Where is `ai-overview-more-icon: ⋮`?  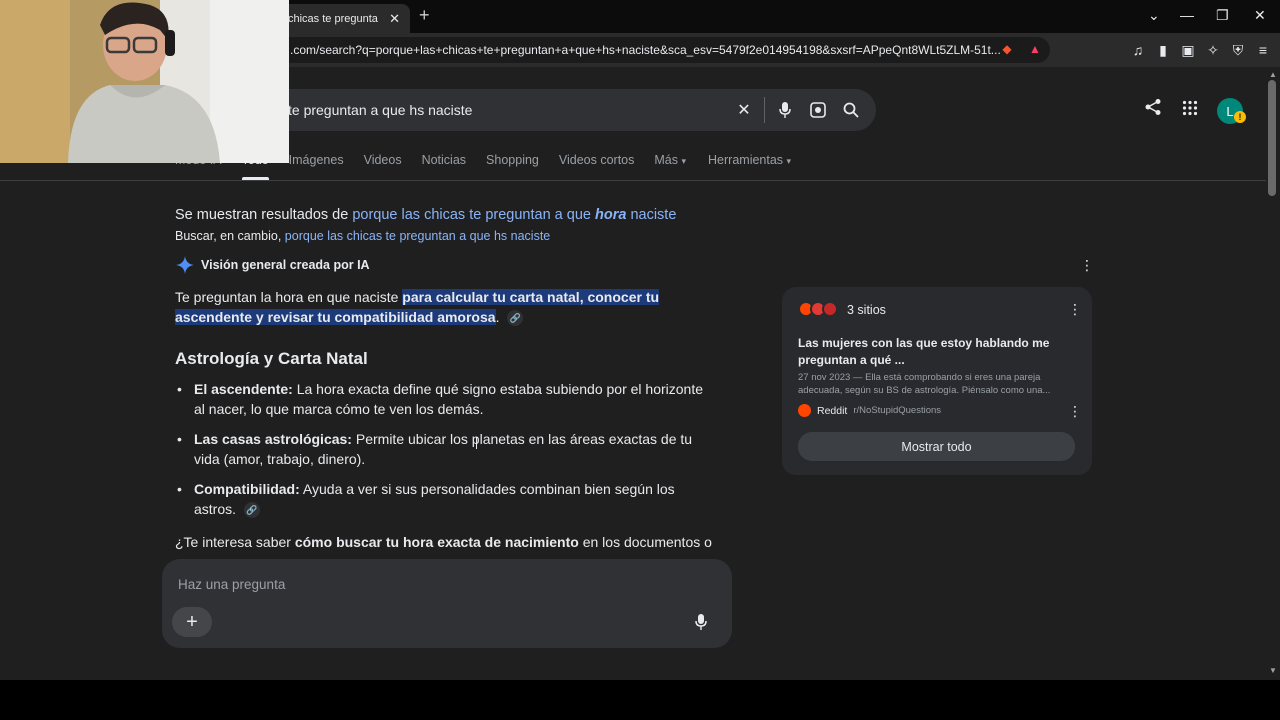 ai-overview-more-icon: ⋮ is located at coordinates (1087, 265).